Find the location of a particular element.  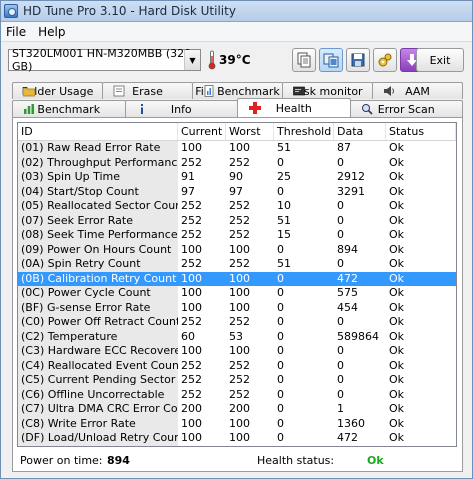

exit-button: Exit is located at coordinates (440, 60).